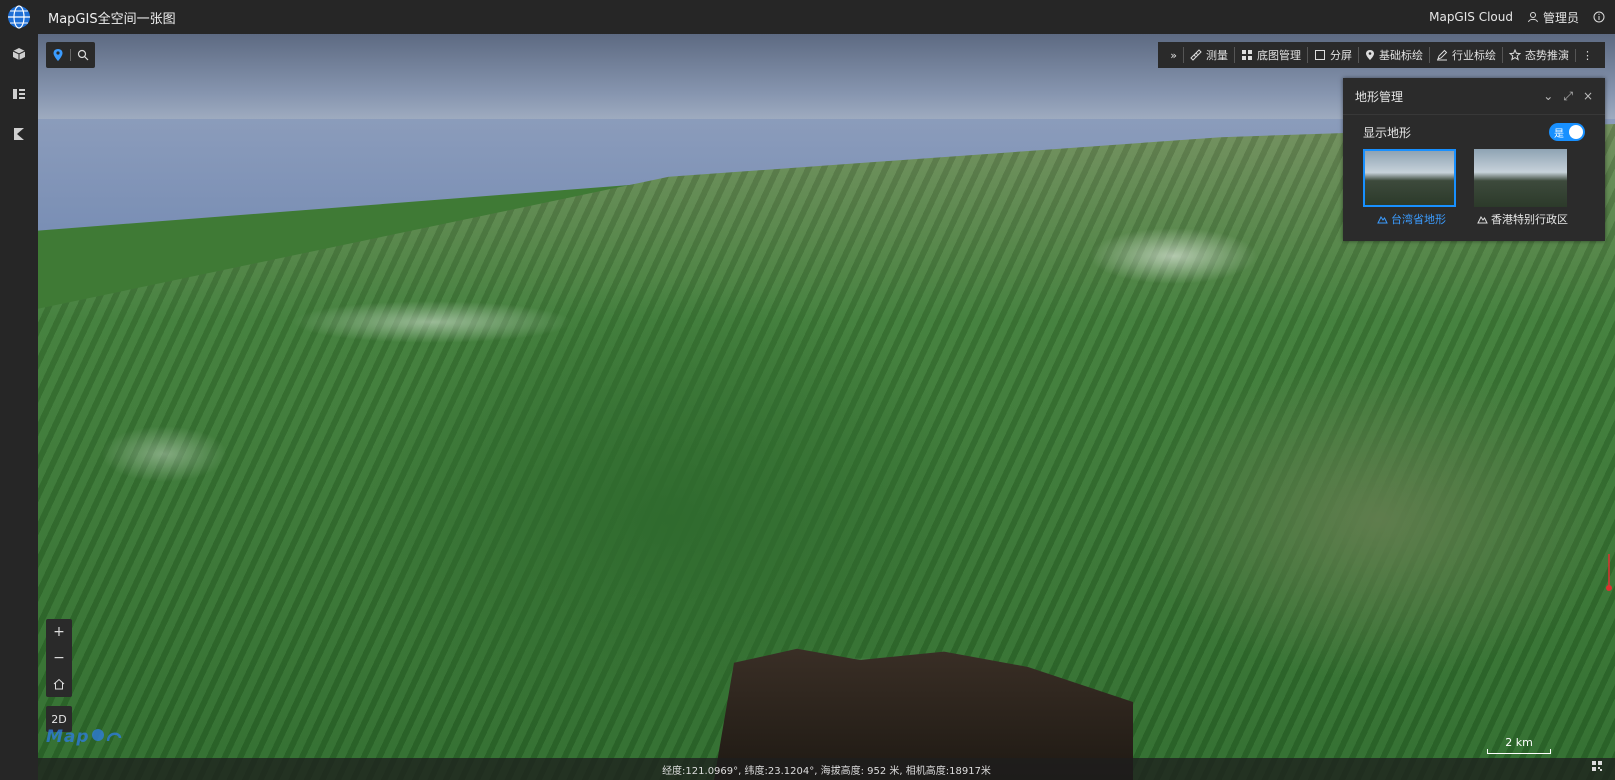 Image resolution: width=1615 pixels, height=780 pixels. I want to click on toolbar-item-label: 行业标绘, so click(1474, 55).